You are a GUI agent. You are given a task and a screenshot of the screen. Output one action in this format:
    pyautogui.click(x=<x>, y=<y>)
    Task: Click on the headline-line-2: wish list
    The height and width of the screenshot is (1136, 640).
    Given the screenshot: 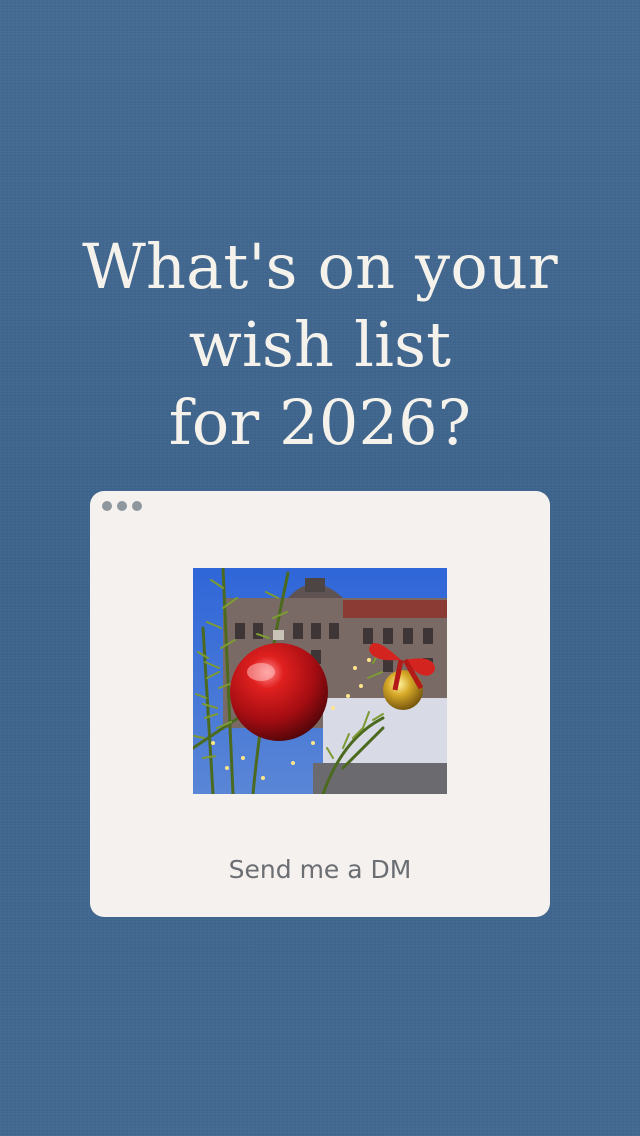 What is the action you would take?
    pyautogui.click(x=320, y=344)
    